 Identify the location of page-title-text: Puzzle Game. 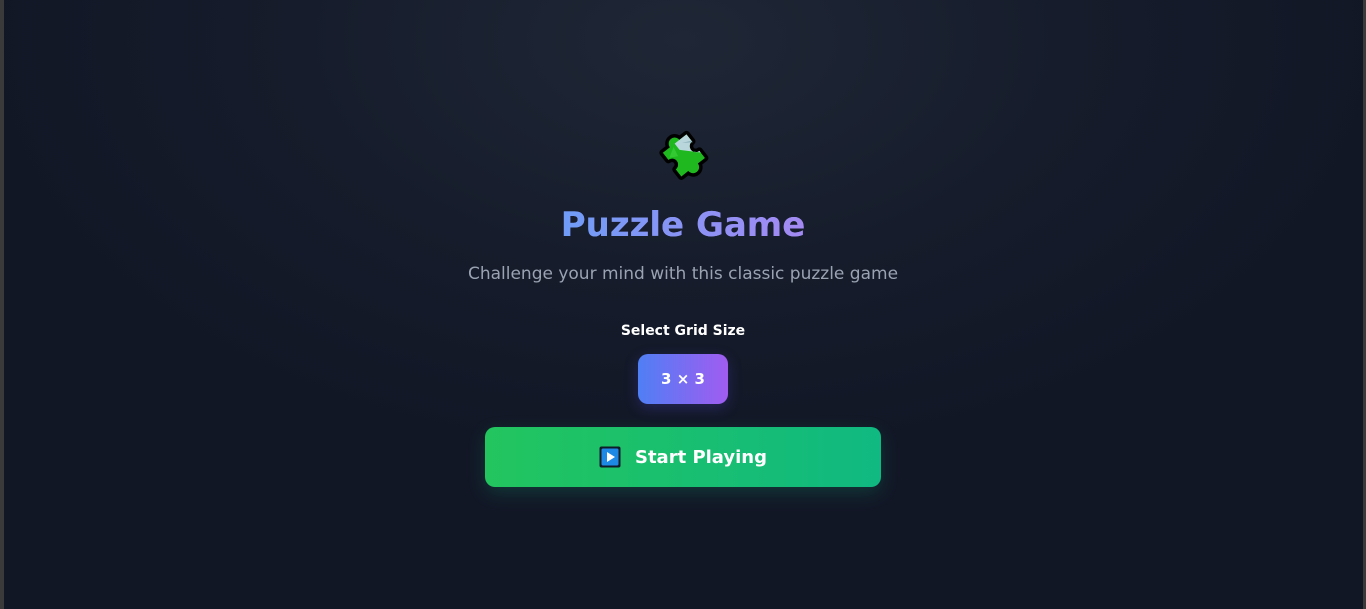
(683, 225).